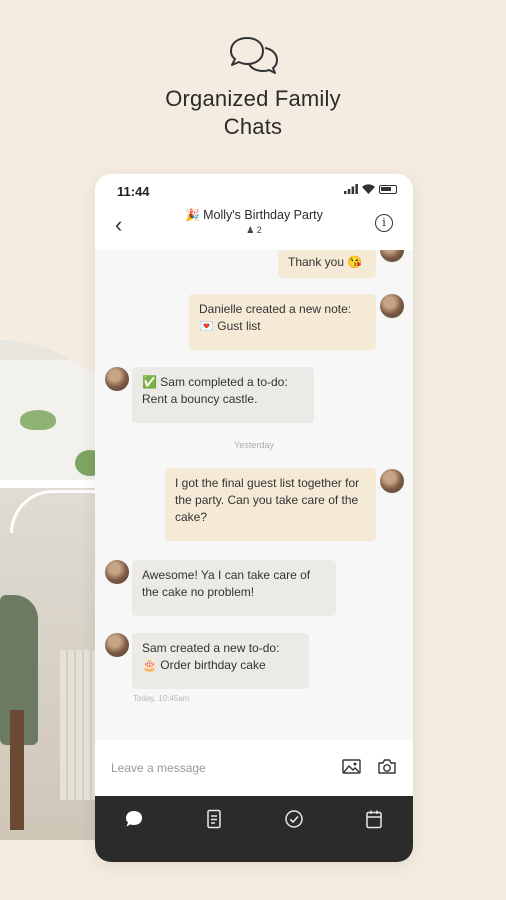 Image resolution: width=506 pixels, height=900 pixels. I want to click on tab-bar, so click(254, 829).